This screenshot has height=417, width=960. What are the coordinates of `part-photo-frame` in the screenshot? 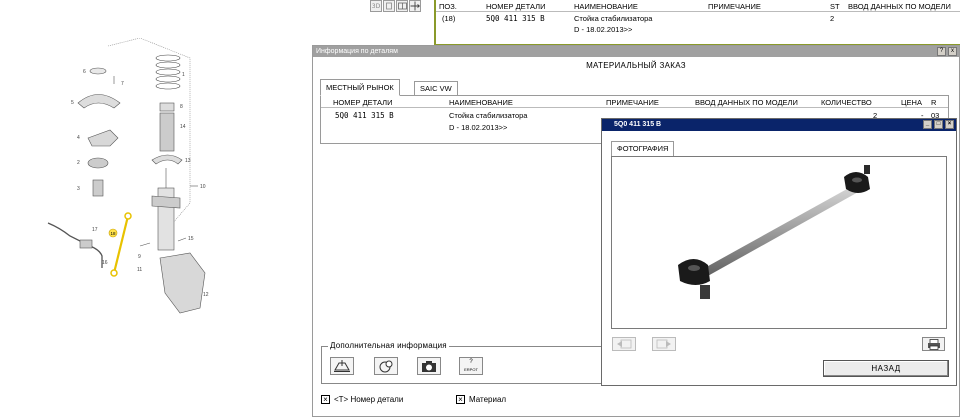 It's located at (779, 242).